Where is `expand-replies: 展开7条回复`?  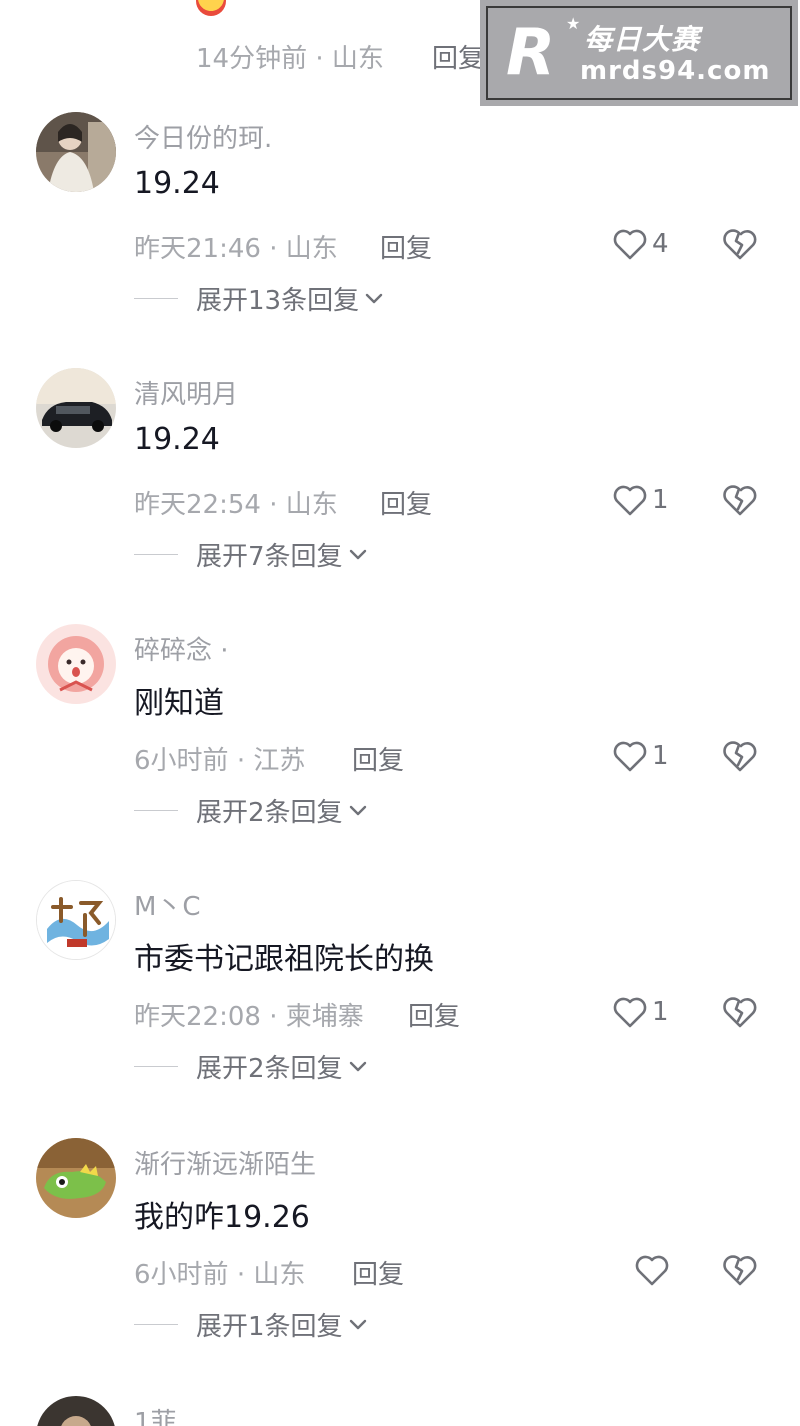 expand-replies: 展开7条回复 is located at coordinates (251, 554).